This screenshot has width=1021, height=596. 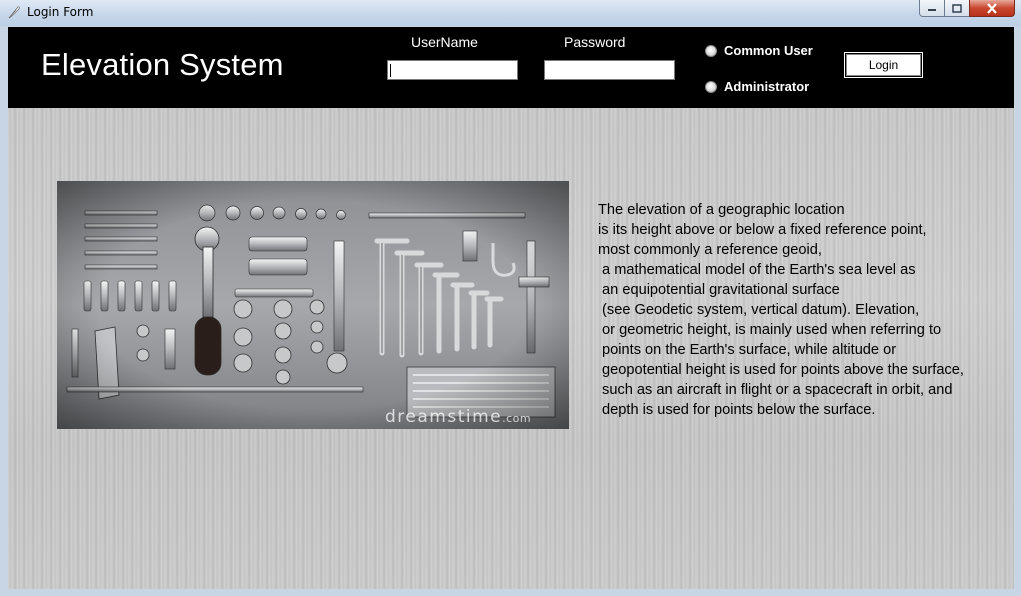 What do you see at coordinates (14, 12) in the screenshot?
I see `feather-icon` at bounding box center [14, 12].